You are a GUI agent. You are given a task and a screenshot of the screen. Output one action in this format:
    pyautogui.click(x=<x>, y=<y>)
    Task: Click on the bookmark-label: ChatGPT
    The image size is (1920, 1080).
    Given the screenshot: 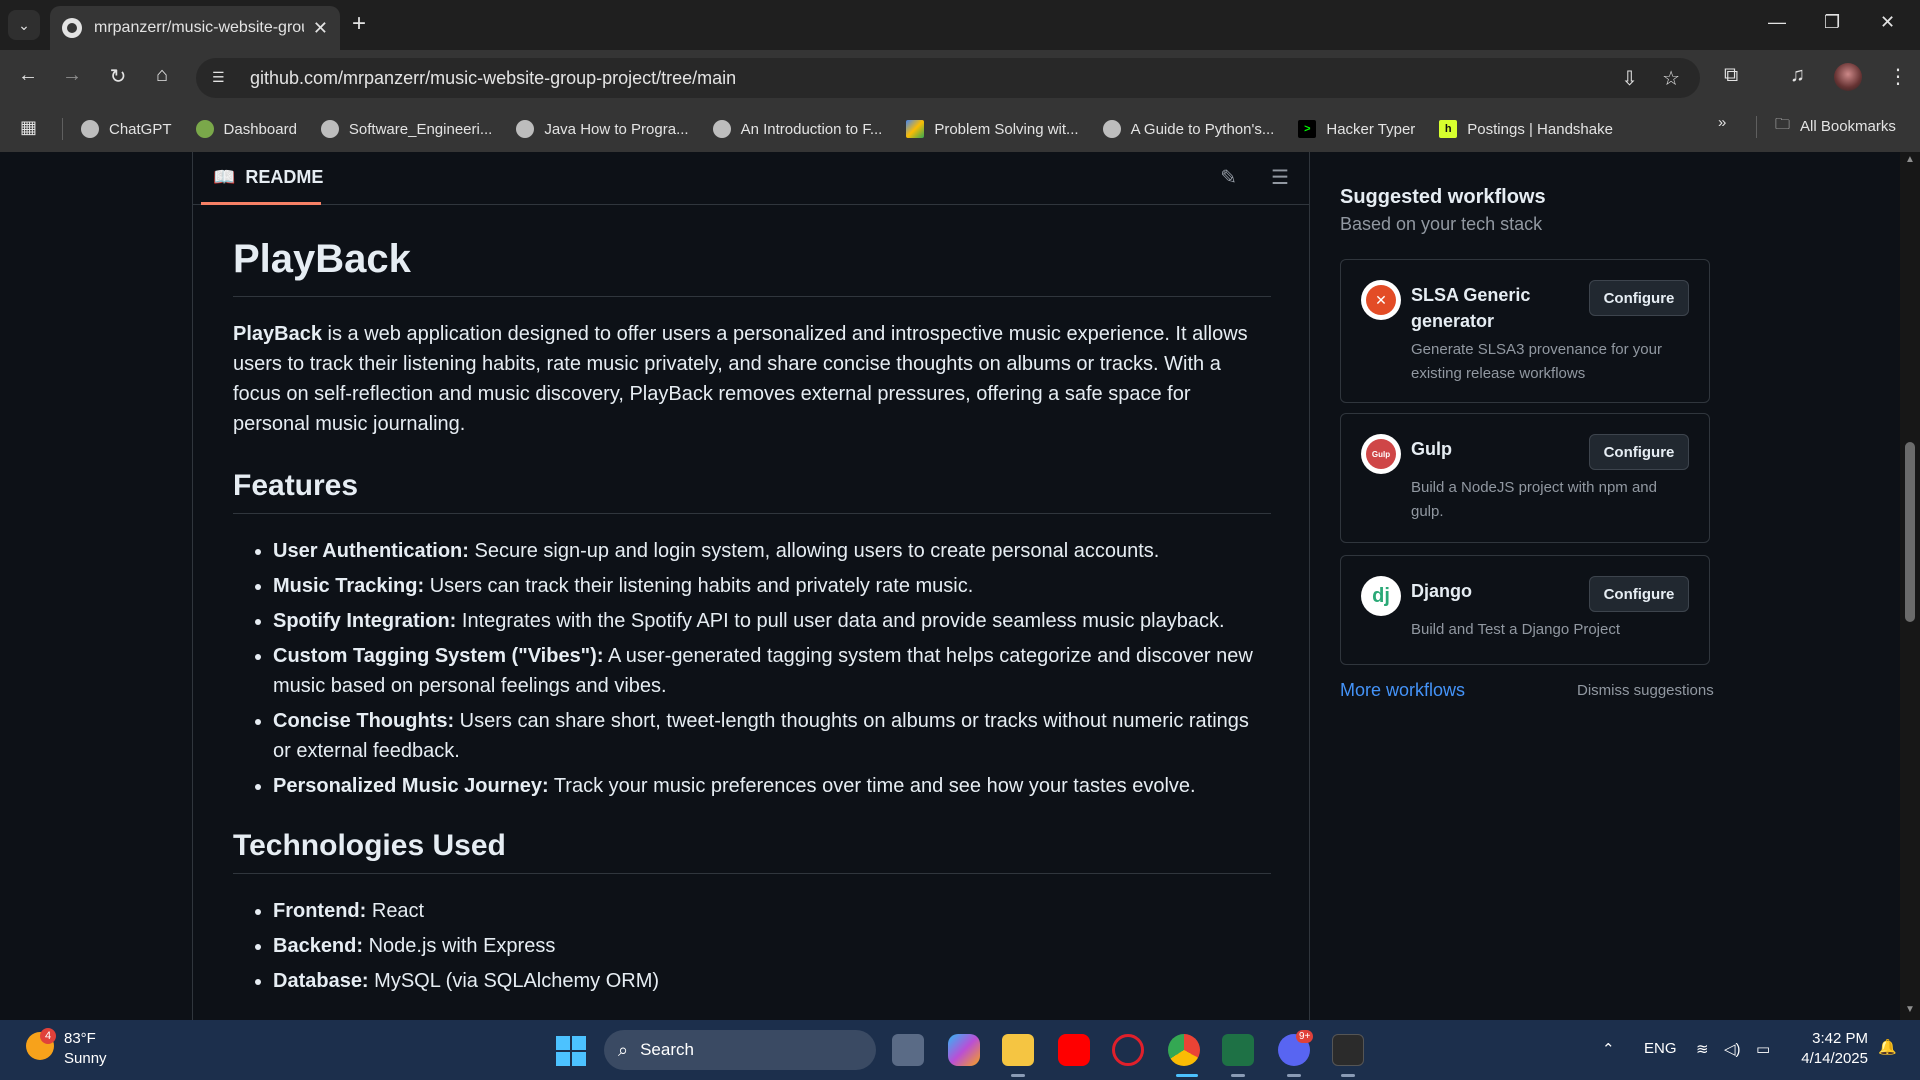 What is the action you would take?
    pyautogui.click(x=140, y=129)
    